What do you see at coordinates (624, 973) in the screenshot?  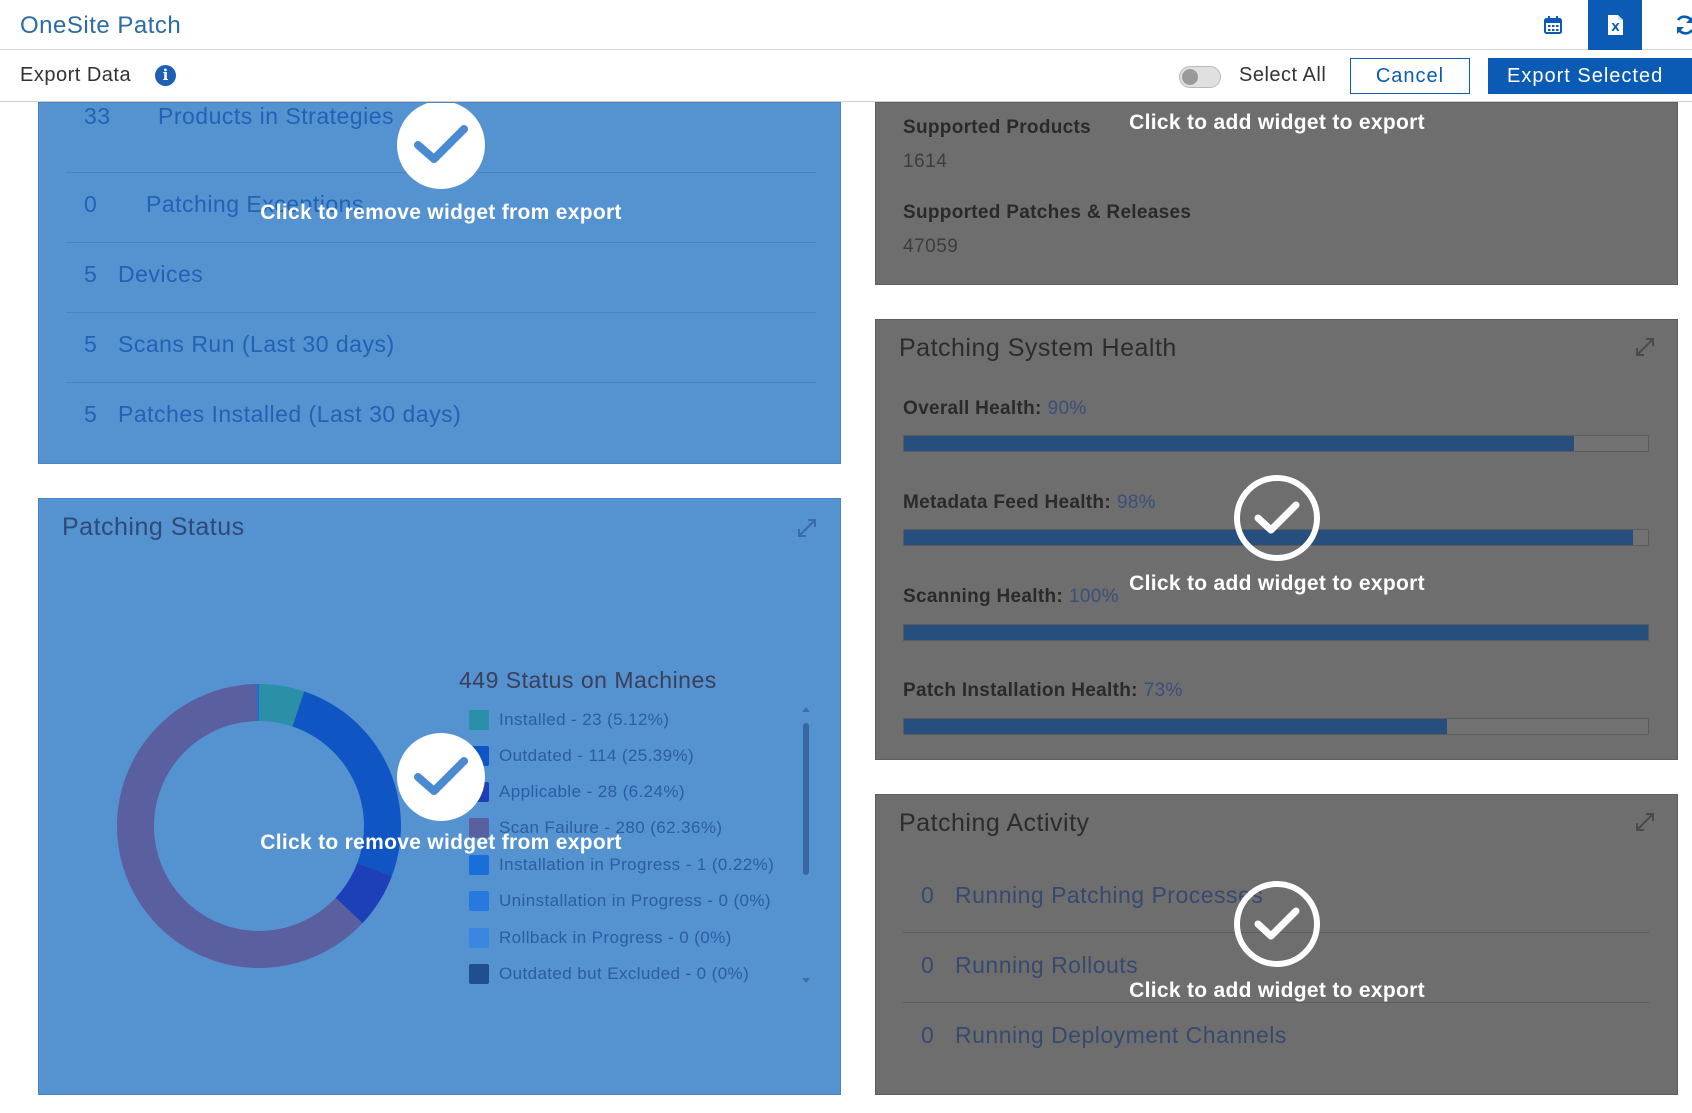 I see `legend-label: Outdated but Excluded - 0 (0%)` at bounding box center [624, 973].